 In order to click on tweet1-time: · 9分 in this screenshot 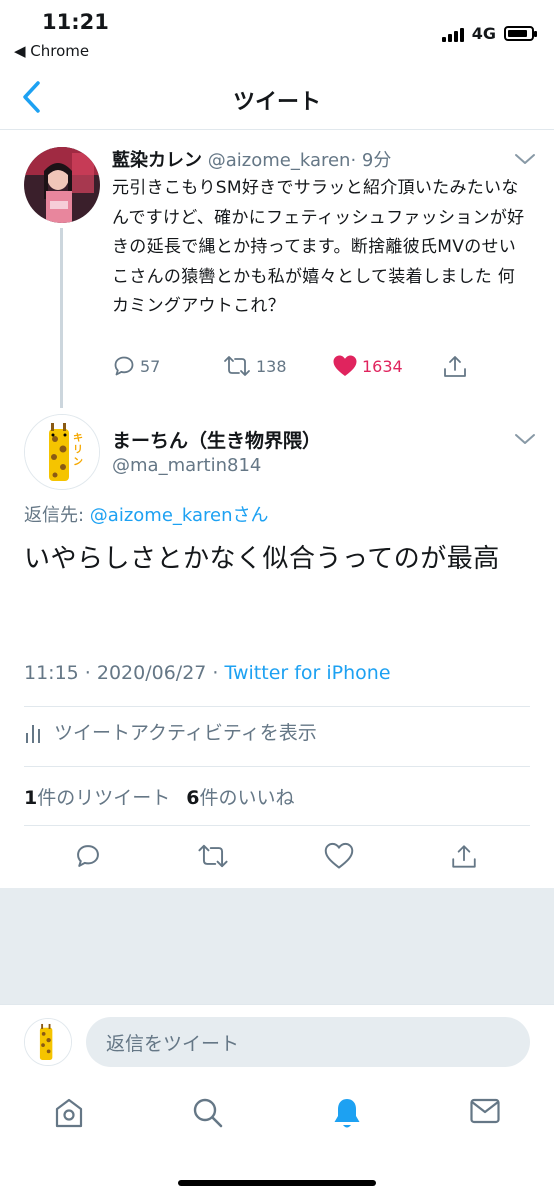, I will do `click(371, 160)`.